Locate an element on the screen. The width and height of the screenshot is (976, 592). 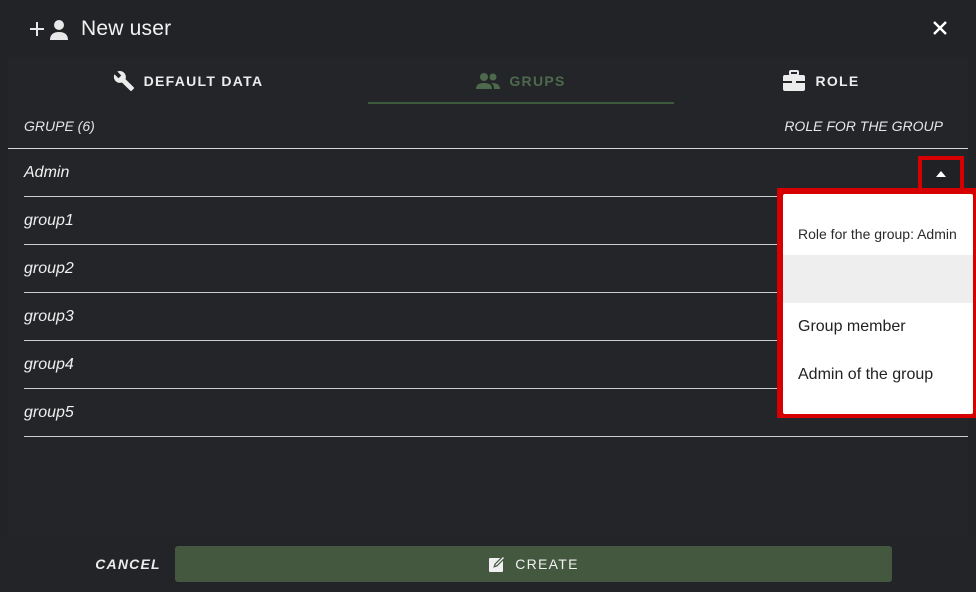
groups-count-header: GRUPE (6) is located at coordinates (59, 126).